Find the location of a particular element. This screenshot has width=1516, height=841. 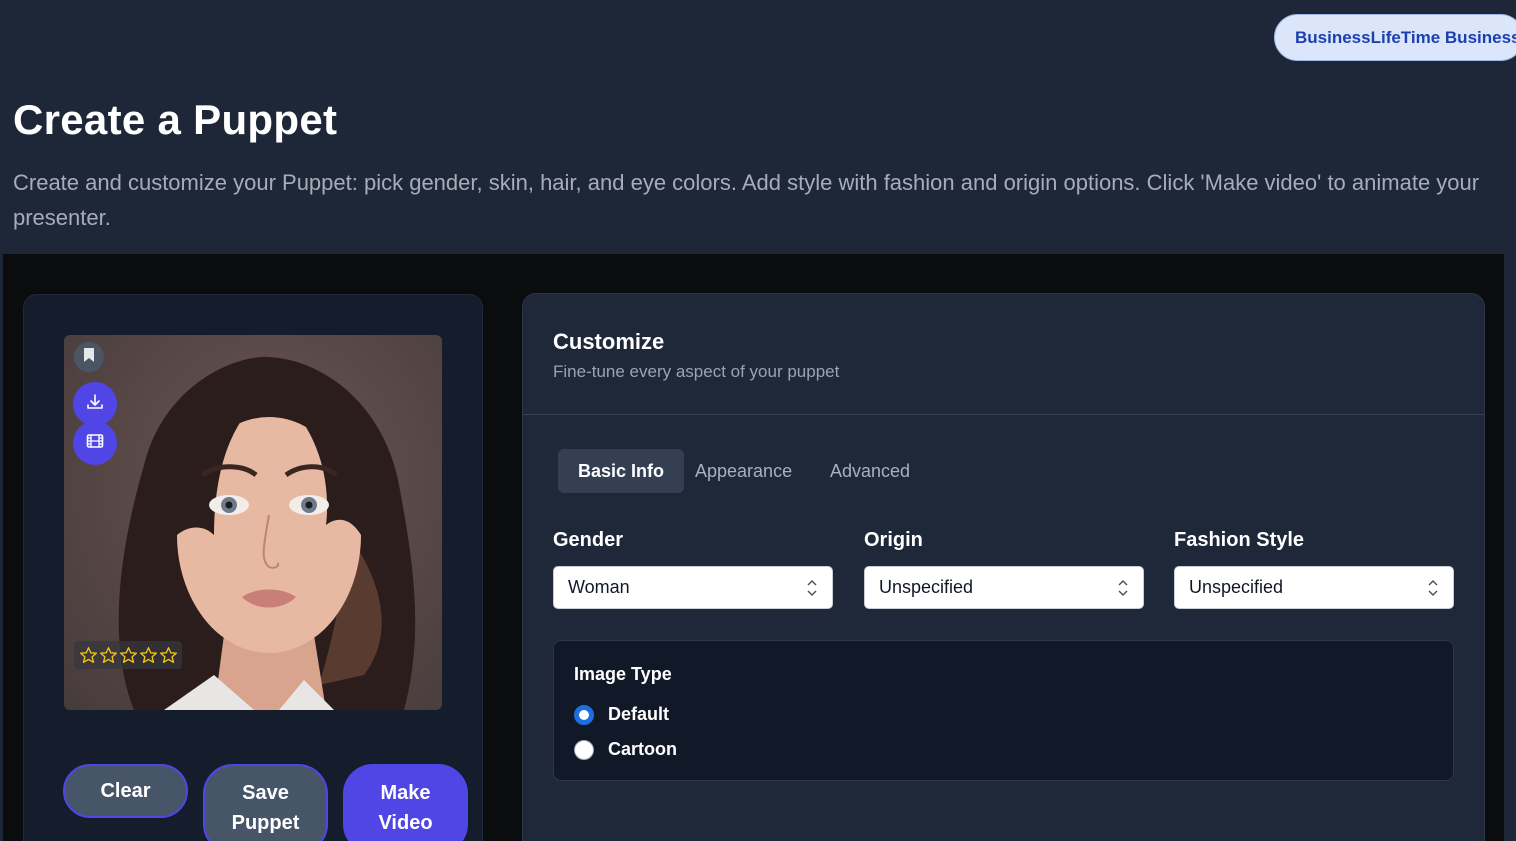

origin-label: Origin is located at coordinates (893, 540).